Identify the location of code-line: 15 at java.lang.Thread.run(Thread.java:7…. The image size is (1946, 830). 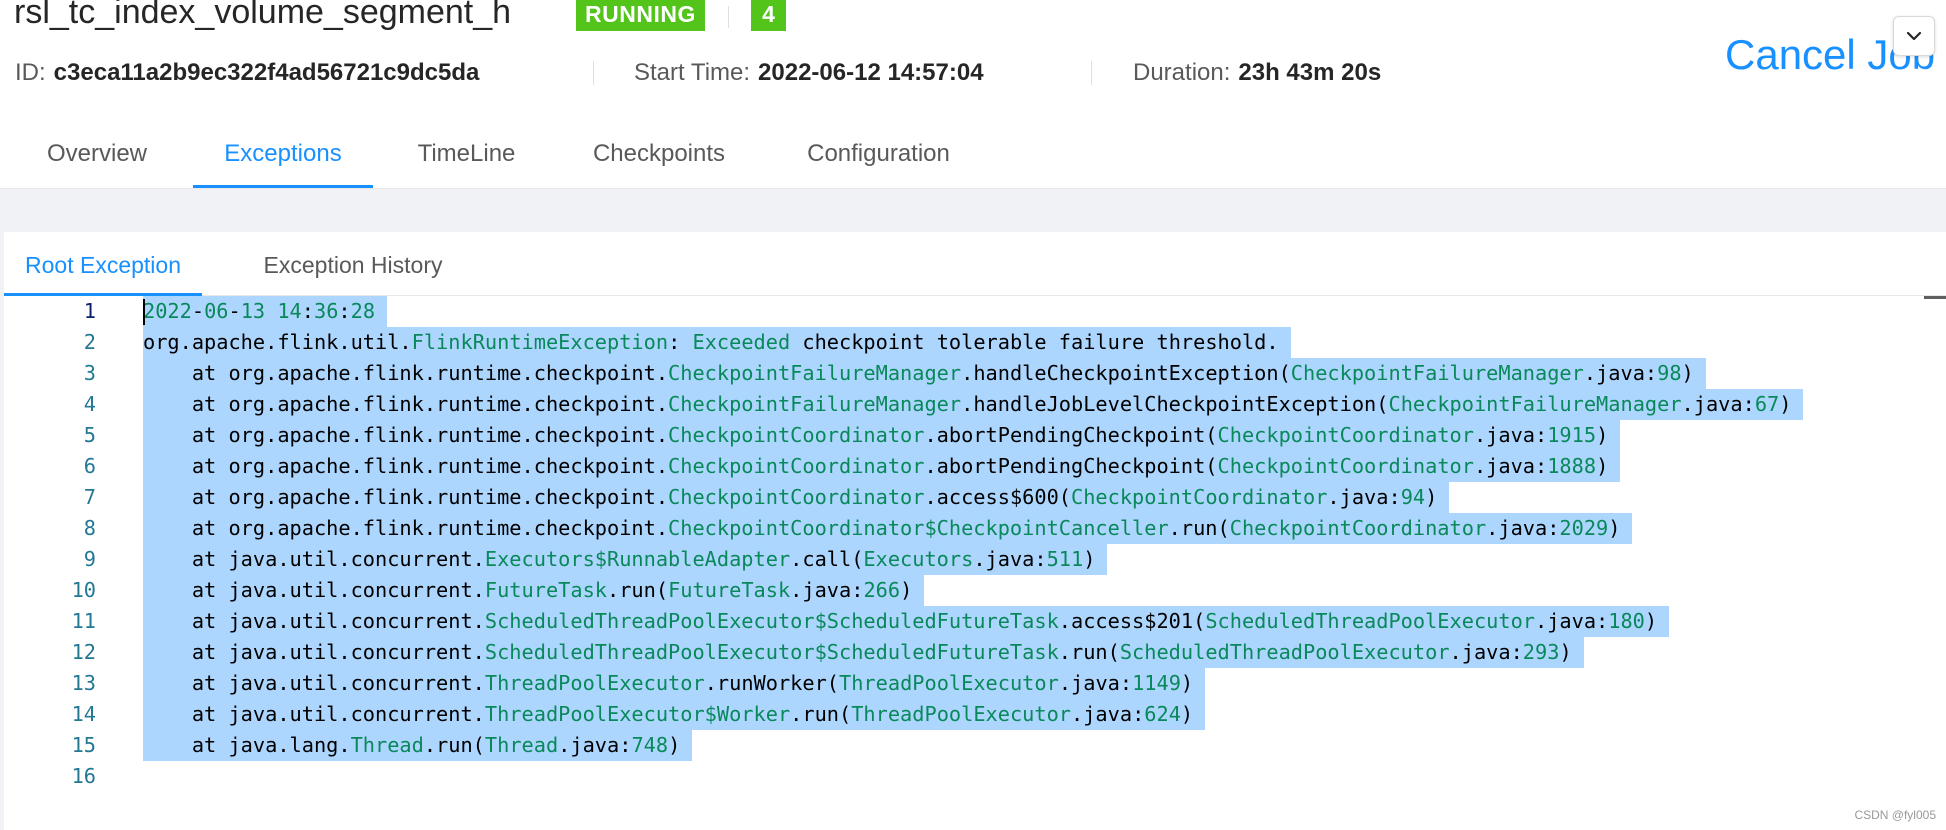
(975, 745).